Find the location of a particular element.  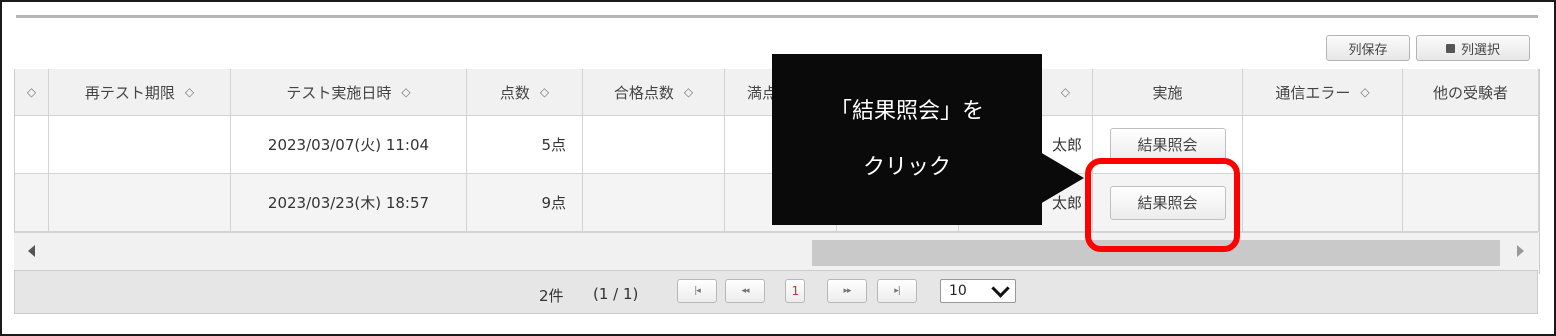

select-columns-button: 列選択 is located at coordinates (1473, 48).